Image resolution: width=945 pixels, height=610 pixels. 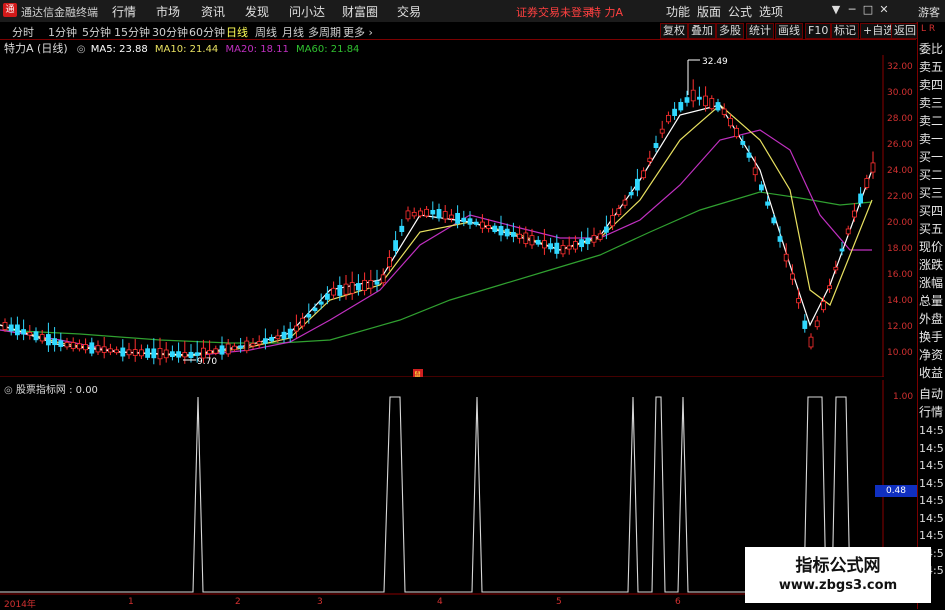 I want to click on period-more: 更多 ›, so click(x=358, y=32).